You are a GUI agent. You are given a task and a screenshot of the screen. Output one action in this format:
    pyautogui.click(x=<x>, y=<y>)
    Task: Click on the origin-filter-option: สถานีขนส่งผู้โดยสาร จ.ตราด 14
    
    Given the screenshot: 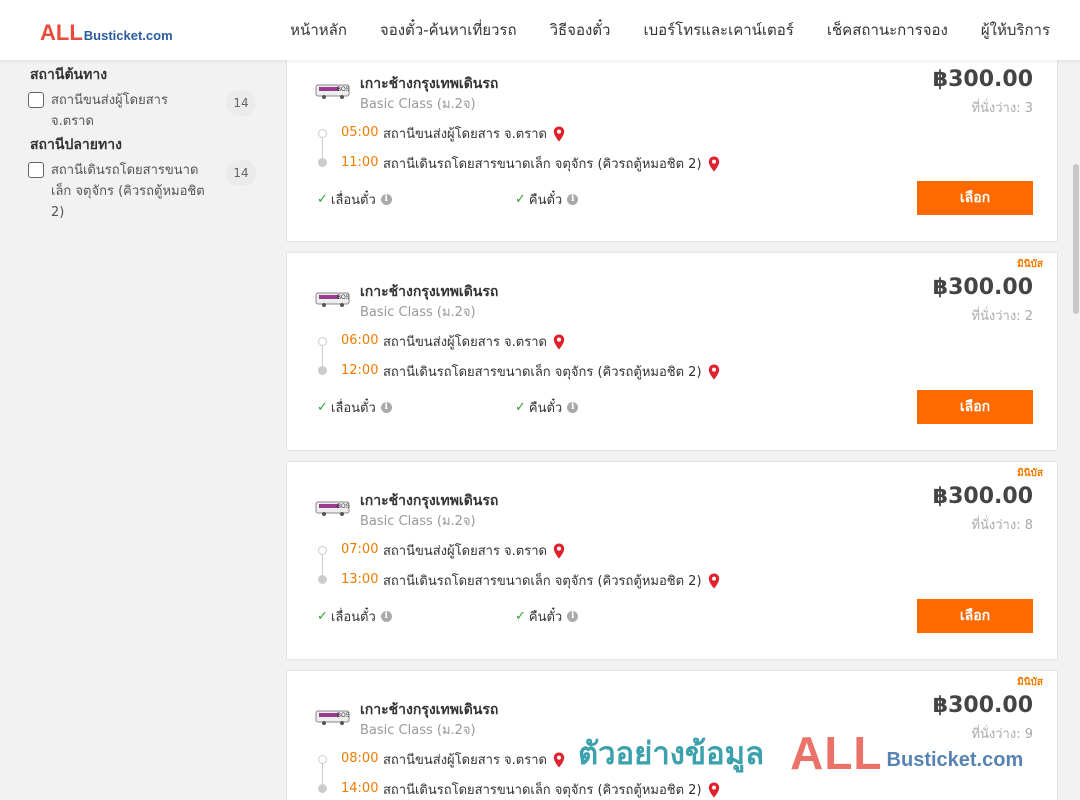 What is the action you would take?
    pyautogui.click(x=142, y=111)
    